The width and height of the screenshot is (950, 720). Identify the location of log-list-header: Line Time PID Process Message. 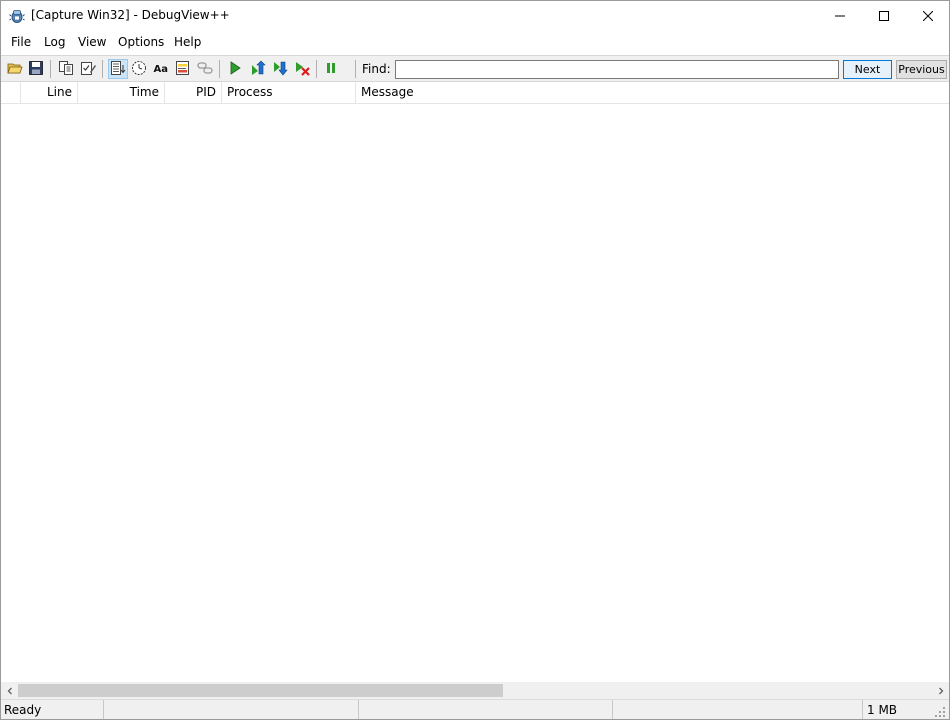
(475, 93).